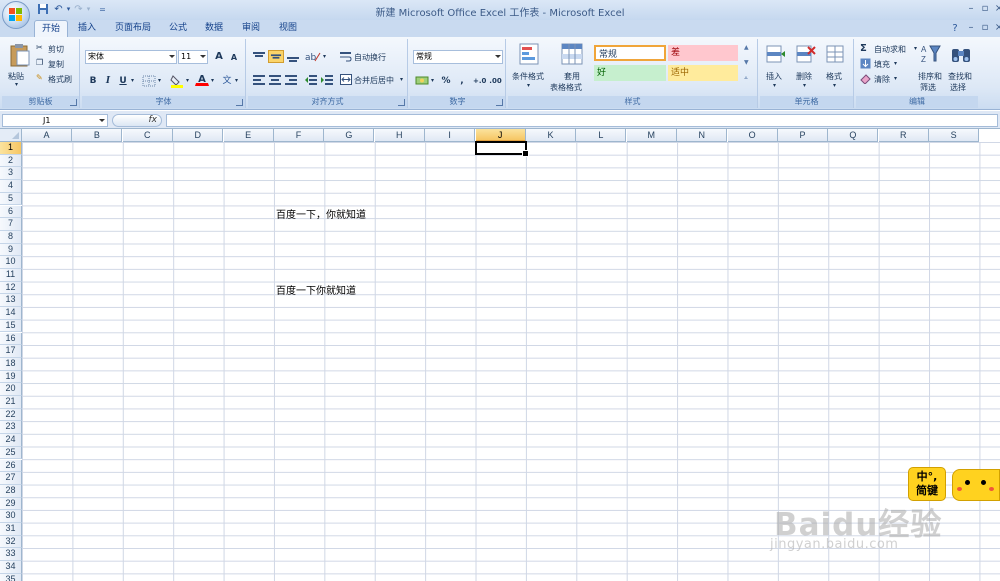 The width and height of the screenshot is (1000, 581). Describe the element at coordinates (214, 28) in the screenshot. I see `tab-data: 数据` at that location.